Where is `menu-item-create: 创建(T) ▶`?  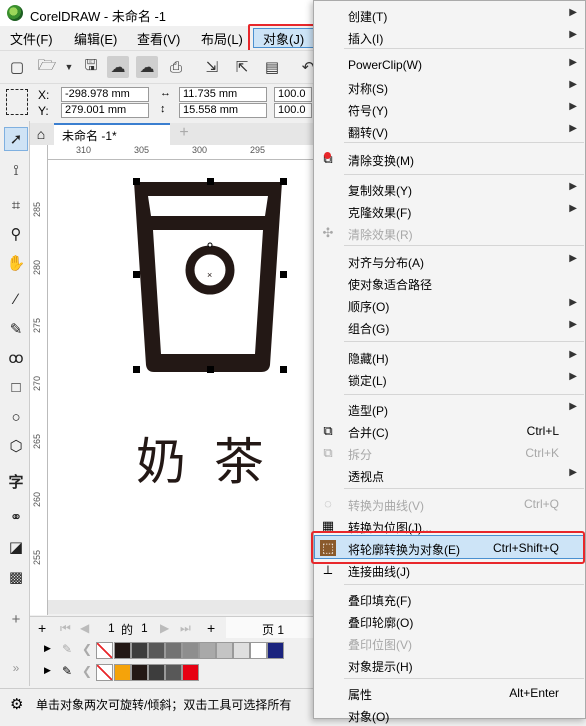
menu-item-create: 创建(T) ▶ is located at coordinates (449, 15).